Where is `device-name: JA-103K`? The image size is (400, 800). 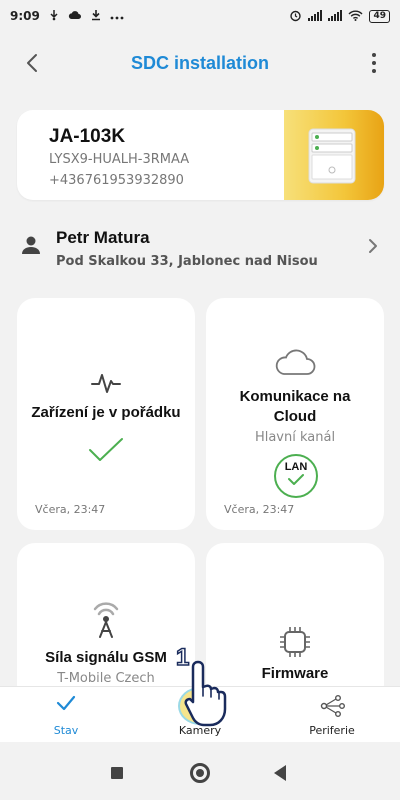
device-name: JA-103K is located at coordinates (87, 136).